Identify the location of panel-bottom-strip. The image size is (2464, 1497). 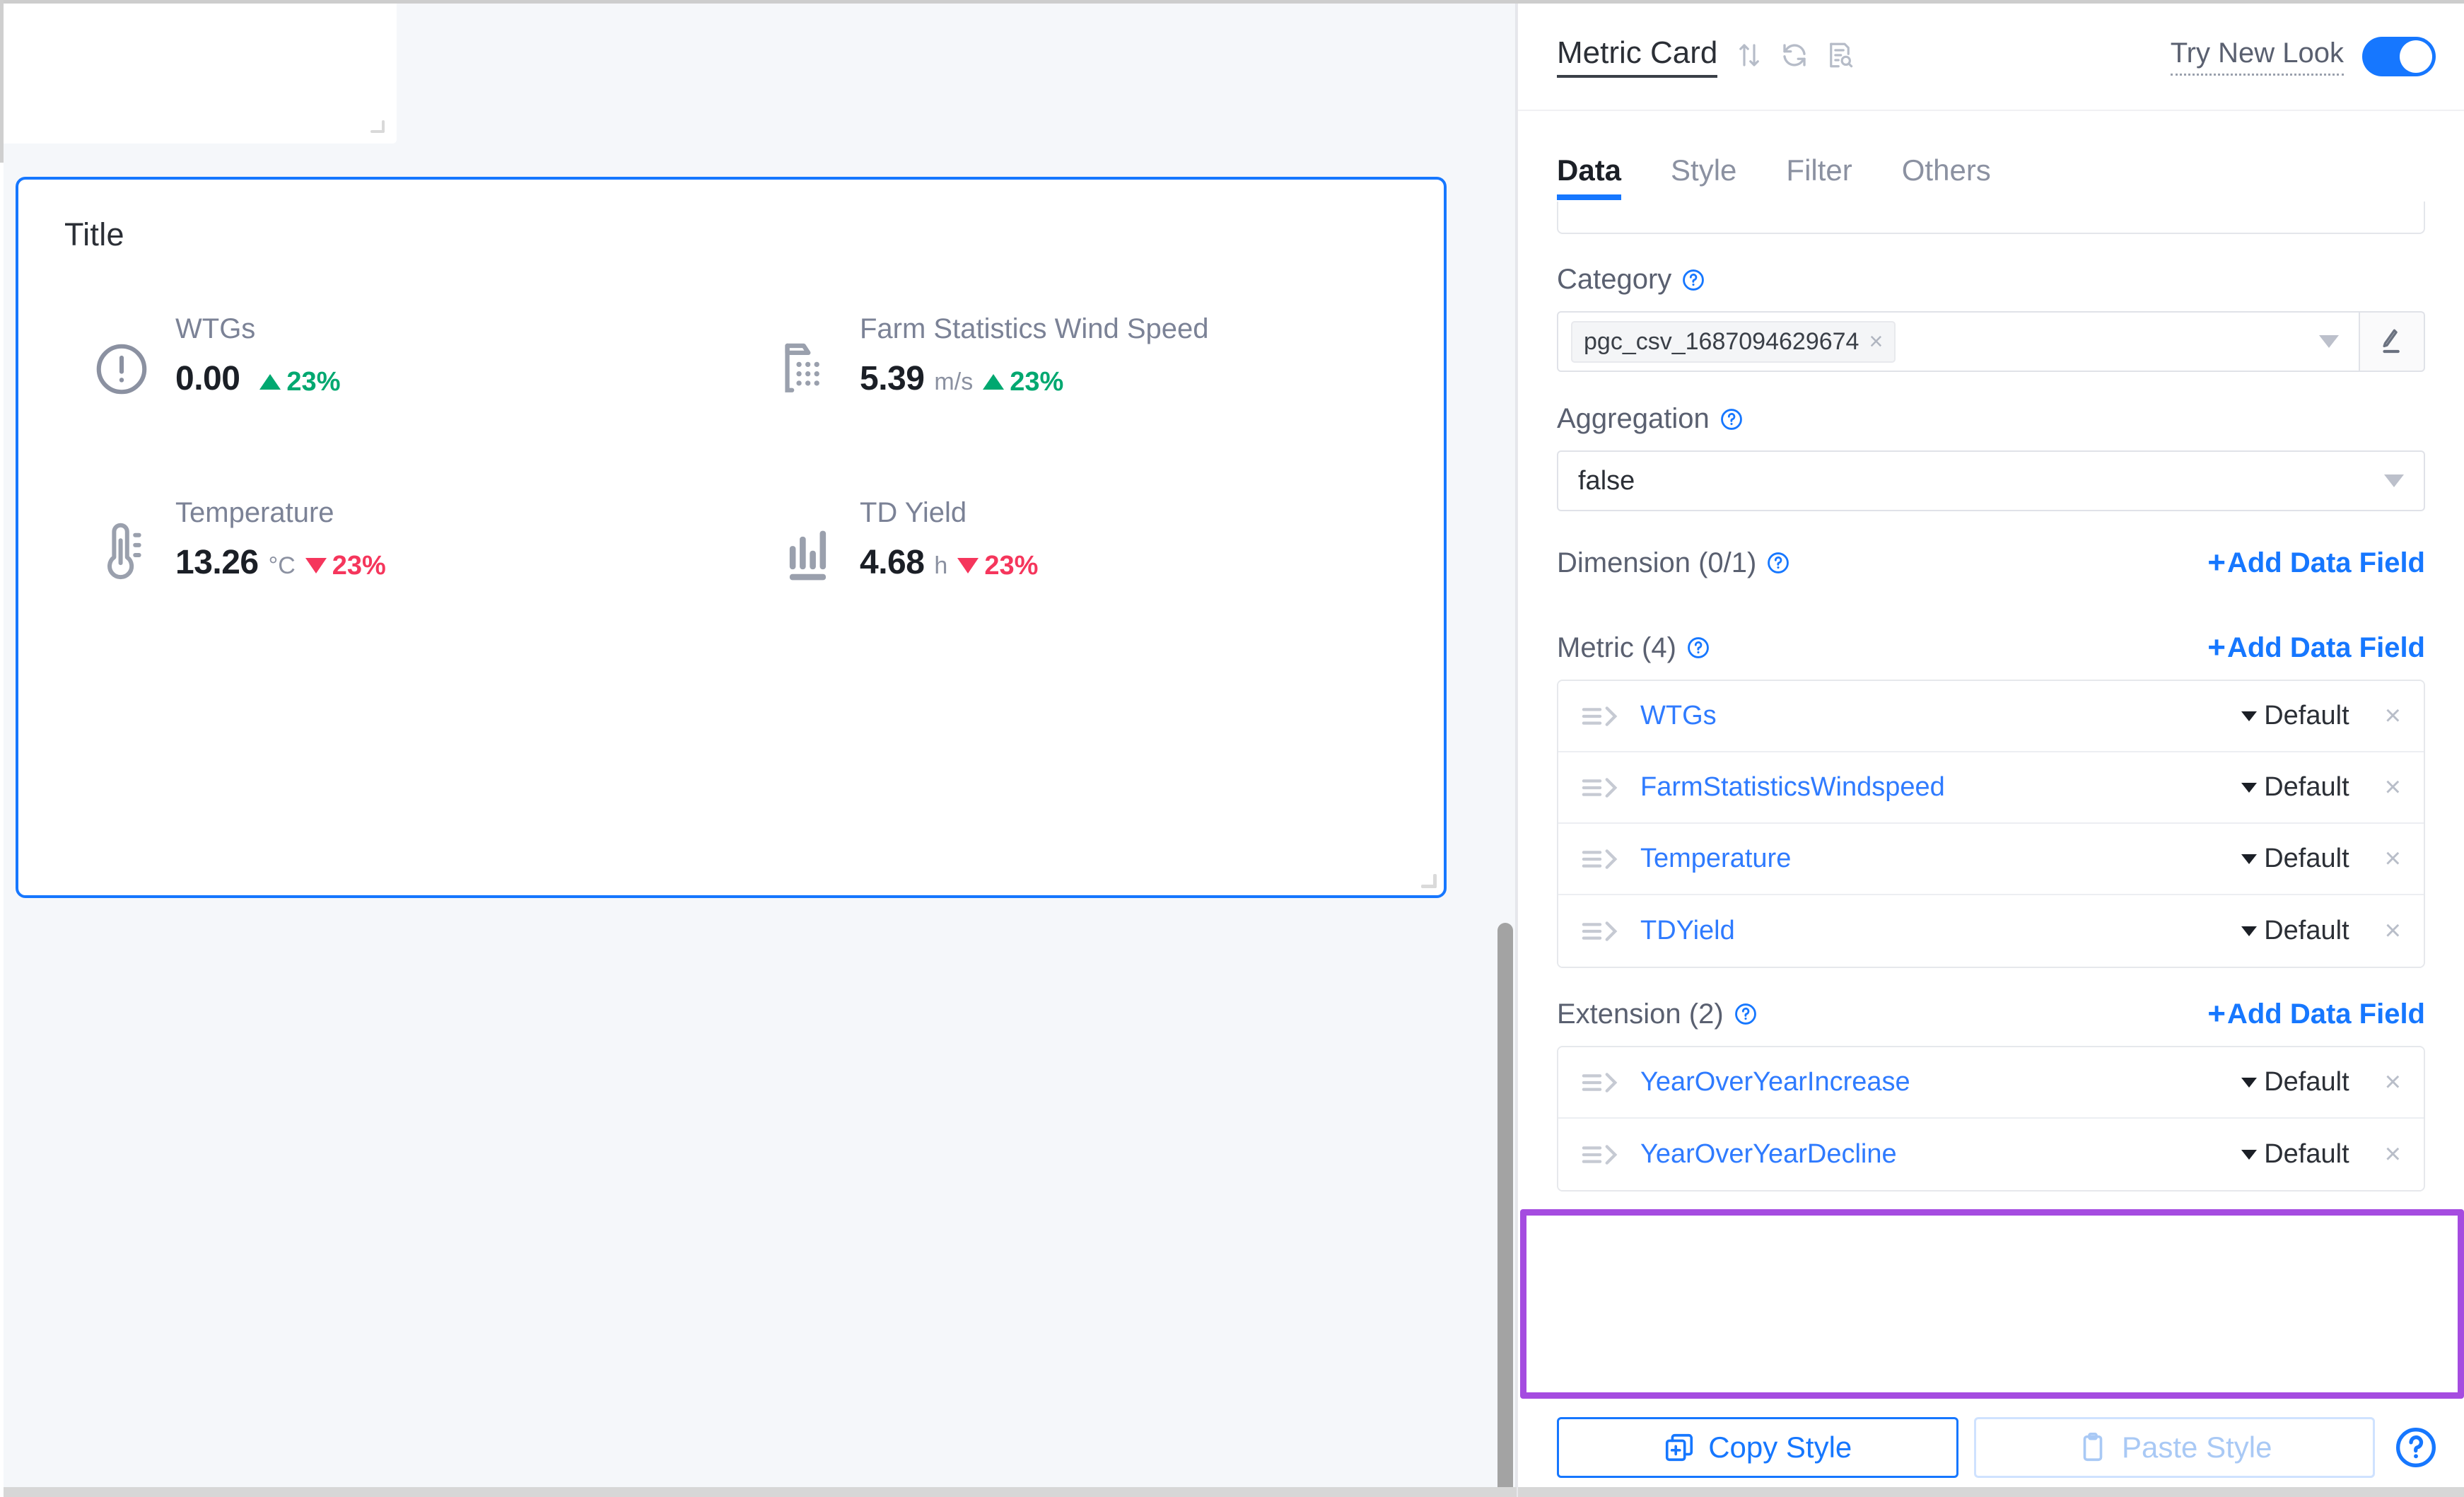
(1991, 1492).